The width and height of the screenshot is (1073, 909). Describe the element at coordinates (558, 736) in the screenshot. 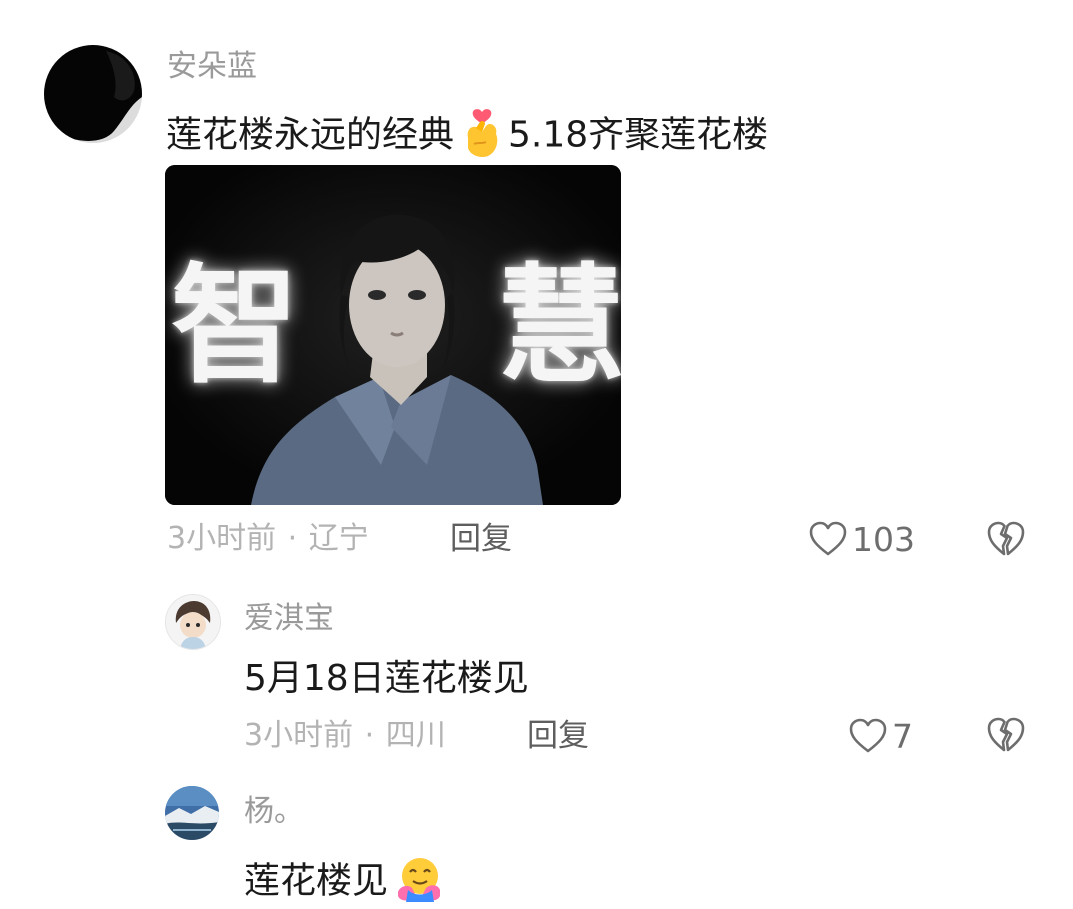

I see `reply-1-reply-button: 回复` at that location.